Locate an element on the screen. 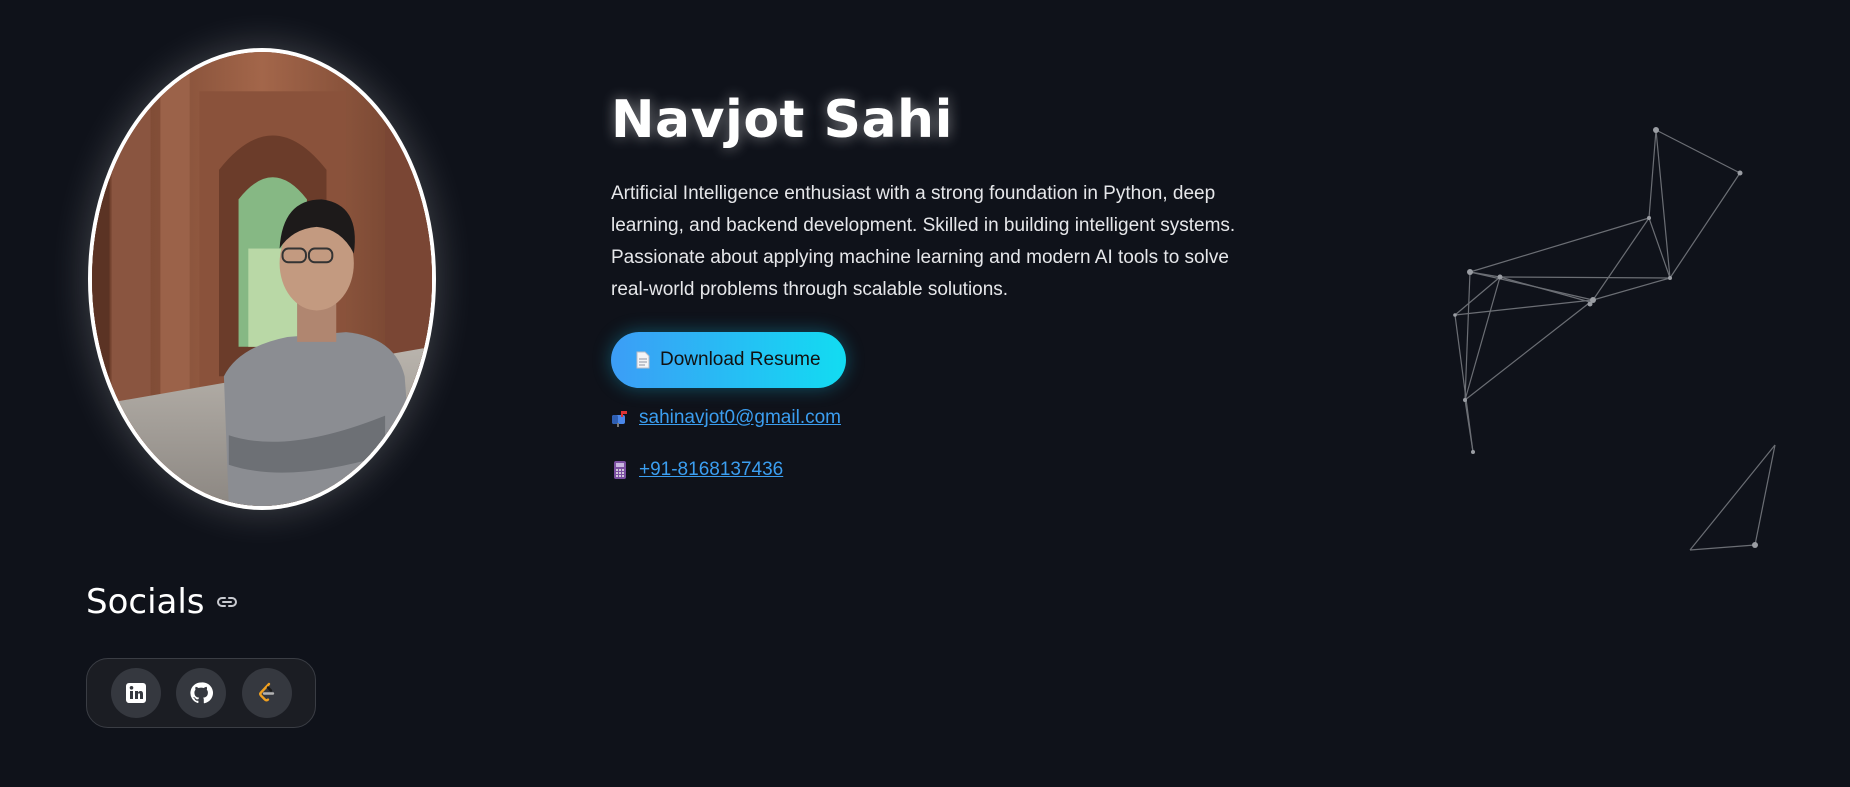 The width and height of the screenshot is (1850, 787). particle-network is located at coordinates (1614, 339).